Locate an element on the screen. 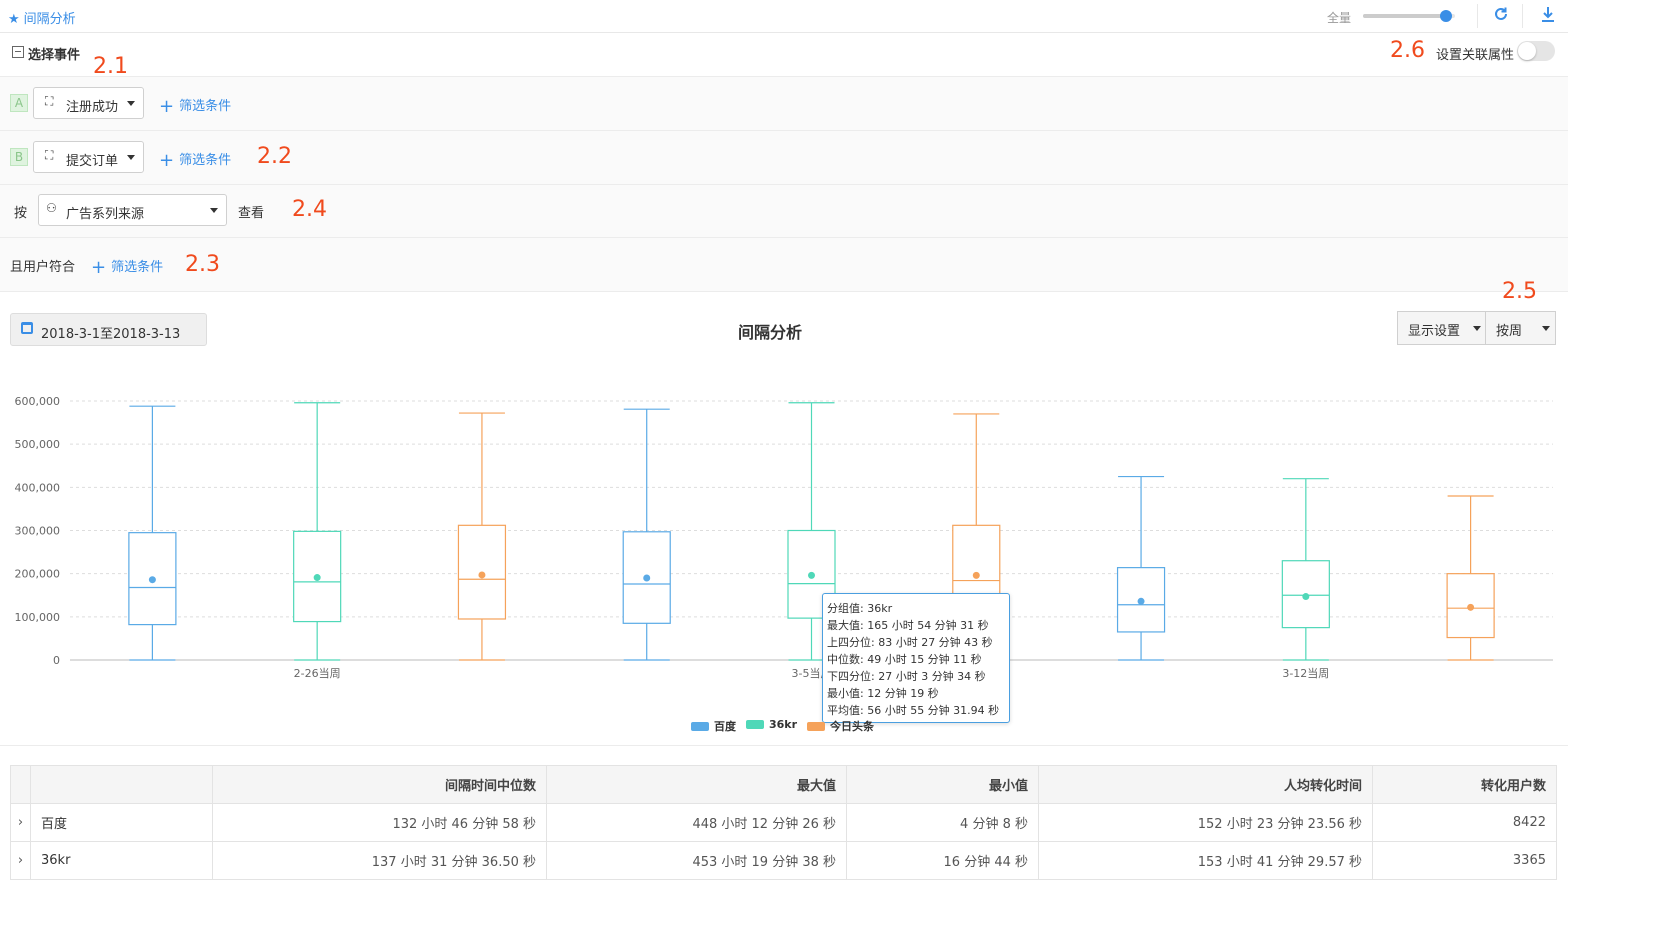 The image size is (1665, 932). table-cell-avg: 152 小时 23 分钟 23.56 秒 is located at coordinates (1205, 822).